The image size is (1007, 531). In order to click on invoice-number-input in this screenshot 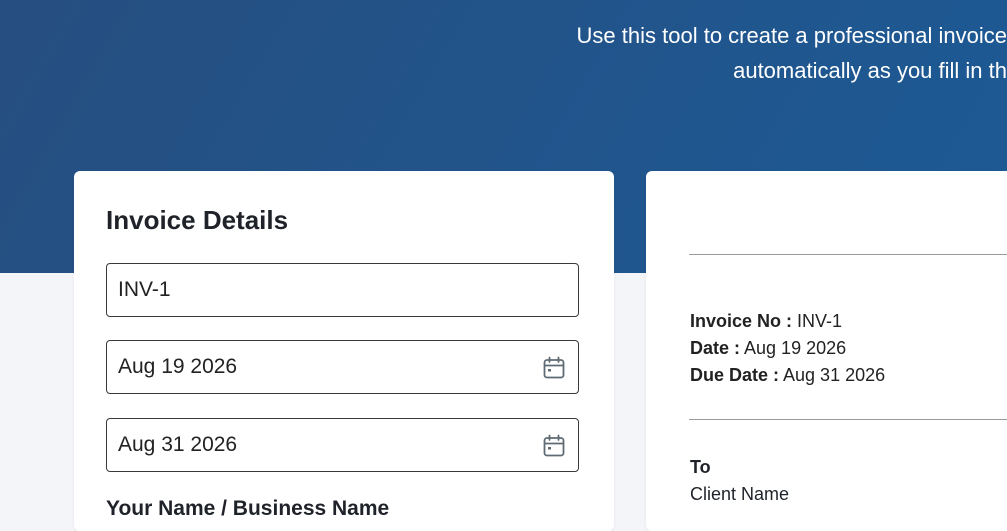, I will do `click(318, 290)`.